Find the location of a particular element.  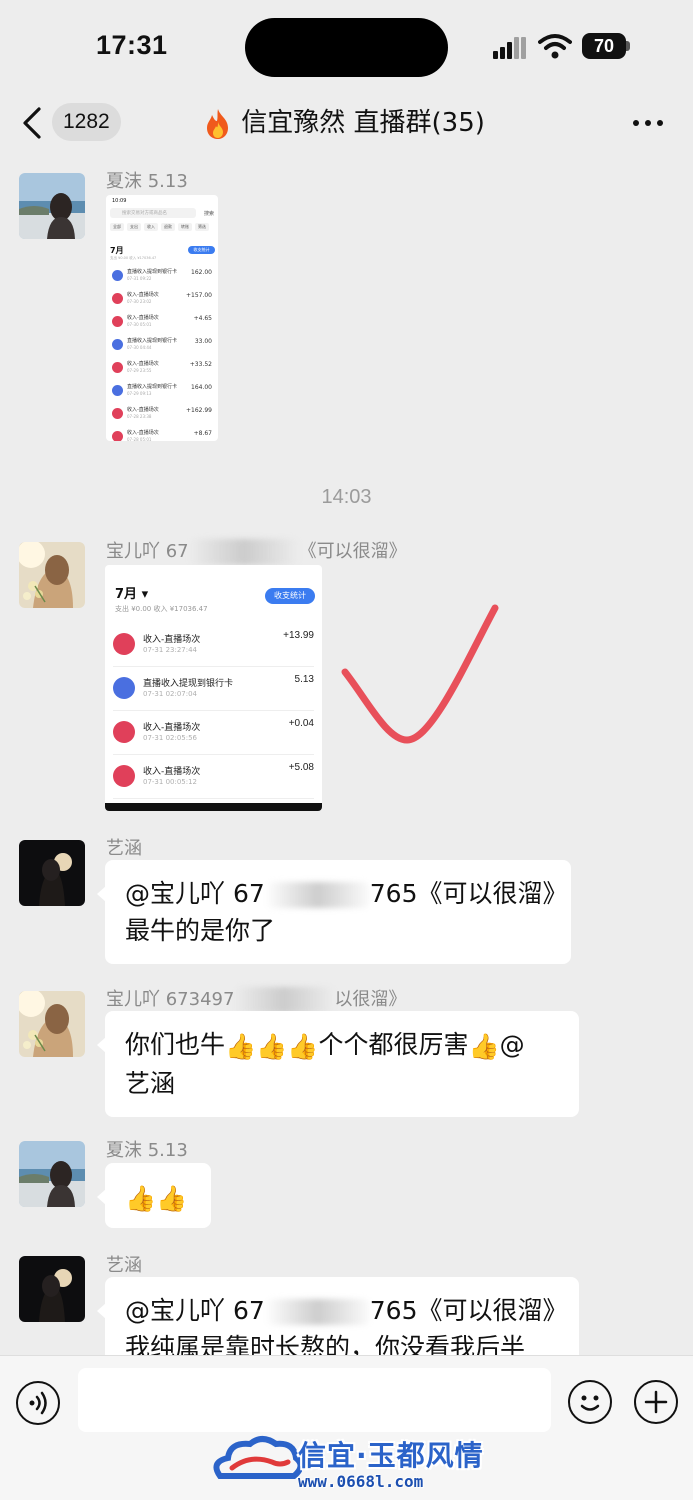

emoji-message: 👍👍 is located at coordinates (154, 1195).